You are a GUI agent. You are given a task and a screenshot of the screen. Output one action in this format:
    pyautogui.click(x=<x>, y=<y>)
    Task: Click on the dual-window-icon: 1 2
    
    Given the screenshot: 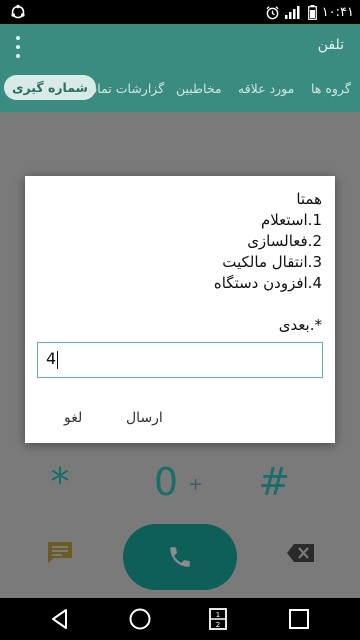 What is the action you would take?
    pyautogui.click(x=218, y=619)
    